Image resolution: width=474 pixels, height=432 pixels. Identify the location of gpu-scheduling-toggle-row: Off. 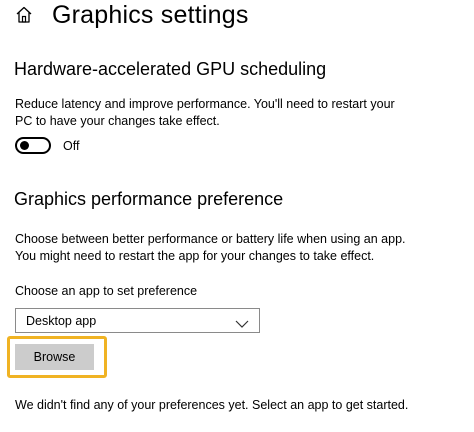
(47, 145).